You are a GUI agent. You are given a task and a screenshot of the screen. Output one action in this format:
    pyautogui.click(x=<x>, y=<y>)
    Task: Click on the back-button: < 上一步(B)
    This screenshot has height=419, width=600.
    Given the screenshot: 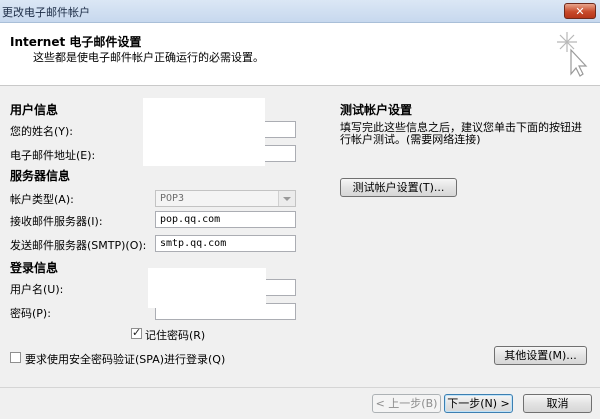 What is the action you would take?
    pyautogui.click(x=406, y=403)
    